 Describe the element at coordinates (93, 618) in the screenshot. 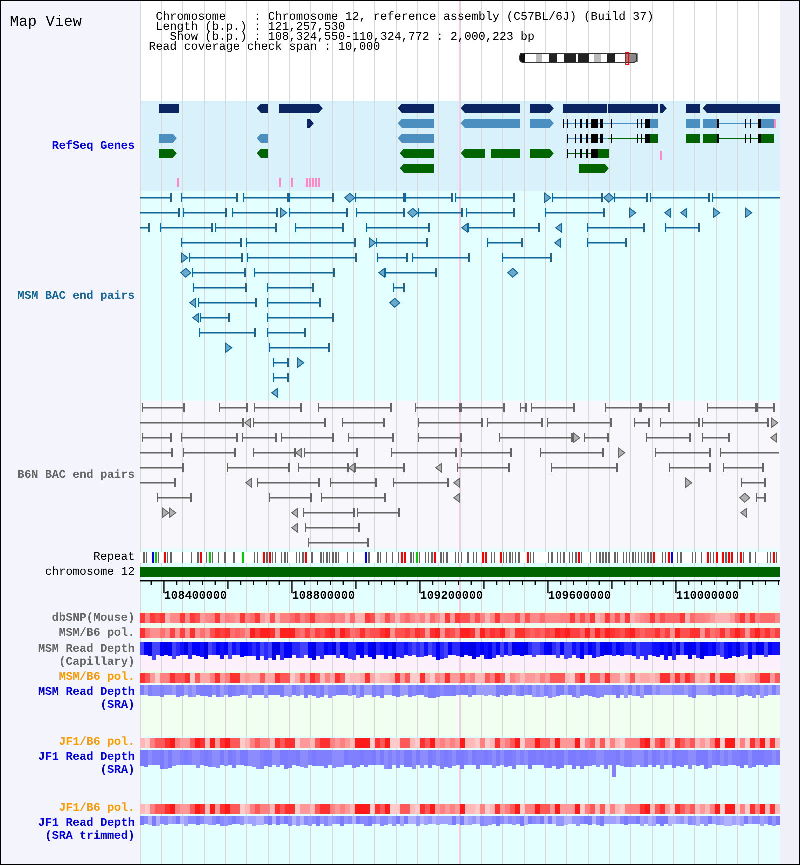

I see `track-label: dbSNP(Mouse)` at that location.